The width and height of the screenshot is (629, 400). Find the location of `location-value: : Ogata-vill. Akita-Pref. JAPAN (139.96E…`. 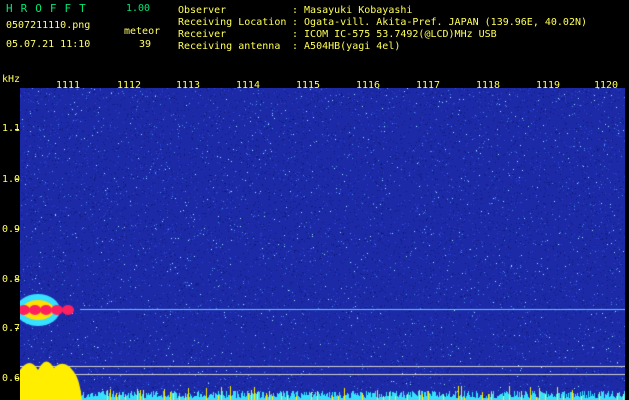

location-value: : Ogata-vill. Akita-Pref. JAPAN (139.96E… is located at coordinates (440, 22).